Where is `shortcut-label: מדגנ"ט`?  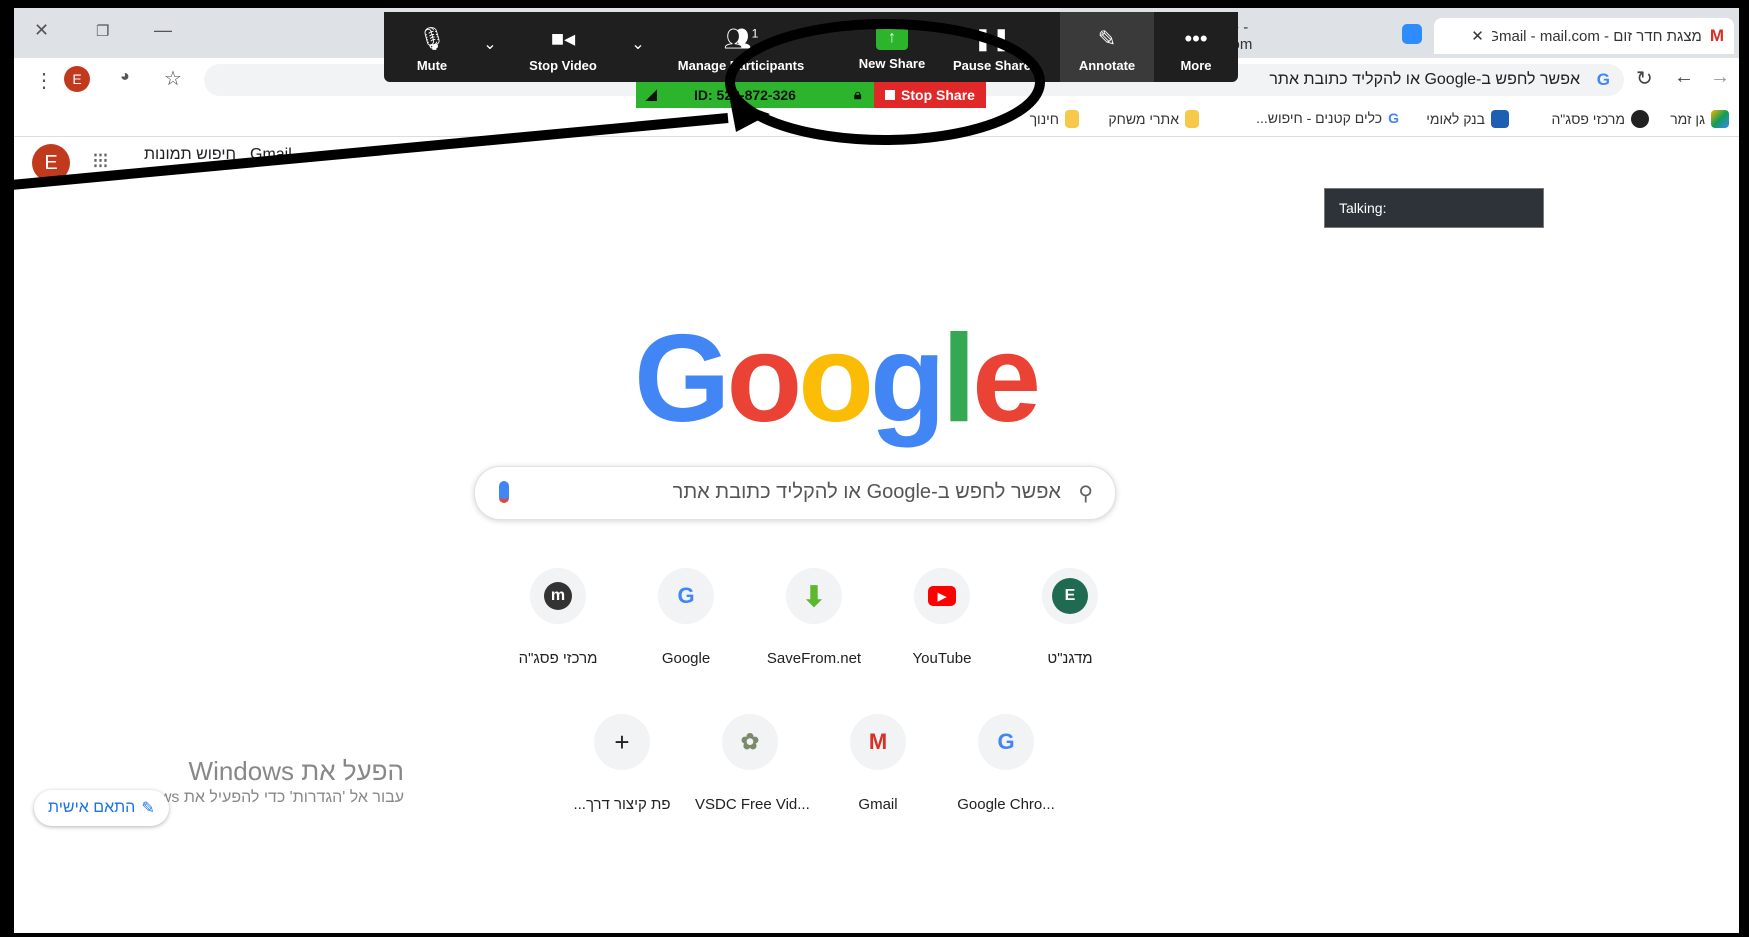
shortcut-label: מדגנ"ט is located at coordinates (1070, 658).